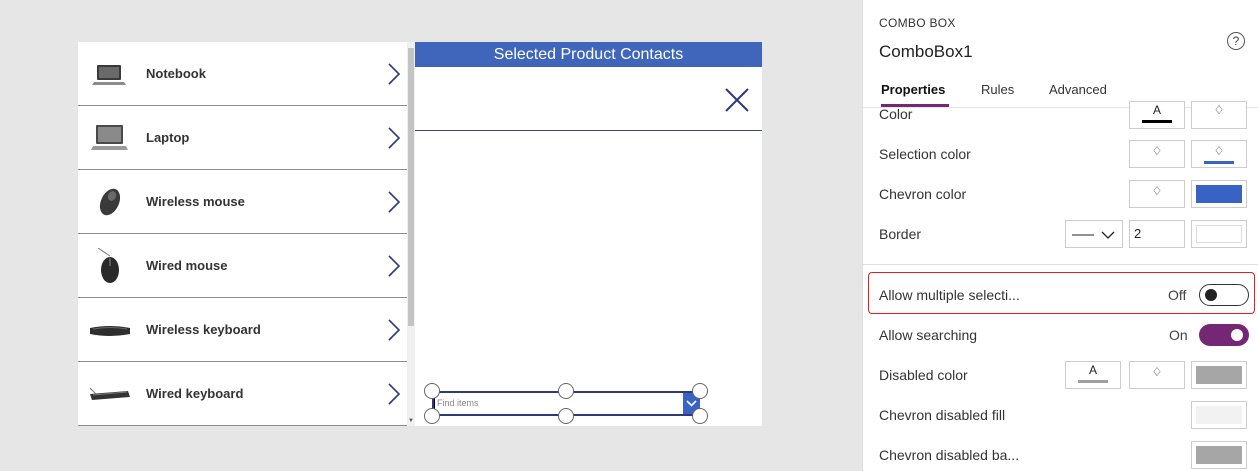 Image resolution: width=1258 pixels, height=471 pixels. What do you see at coordinates (411, 187) in the screenshot?
I see `gallery-scroll-thumb` at bounding box center [411, 187].